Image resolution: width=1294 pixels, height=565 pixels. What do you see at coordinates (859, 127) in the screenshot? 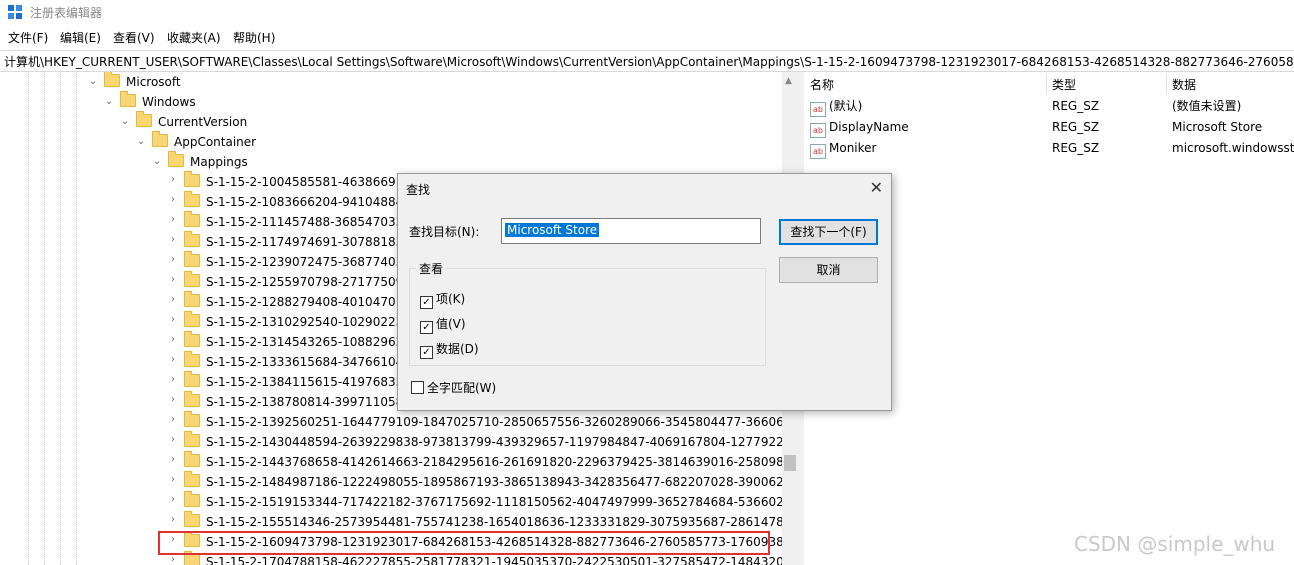
I see `value-row: ab DisplayName` at bounding box center [859, 127].